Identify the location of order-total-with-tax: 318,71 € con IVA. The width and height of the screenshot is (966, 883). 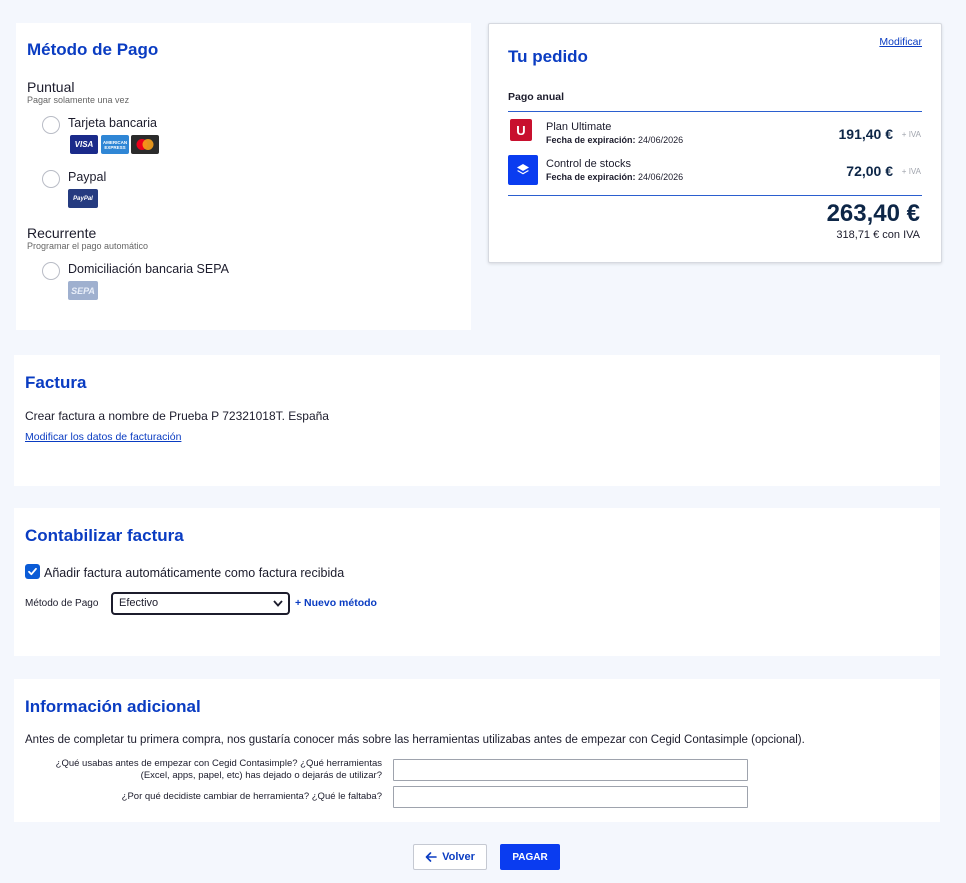
(878, 235).